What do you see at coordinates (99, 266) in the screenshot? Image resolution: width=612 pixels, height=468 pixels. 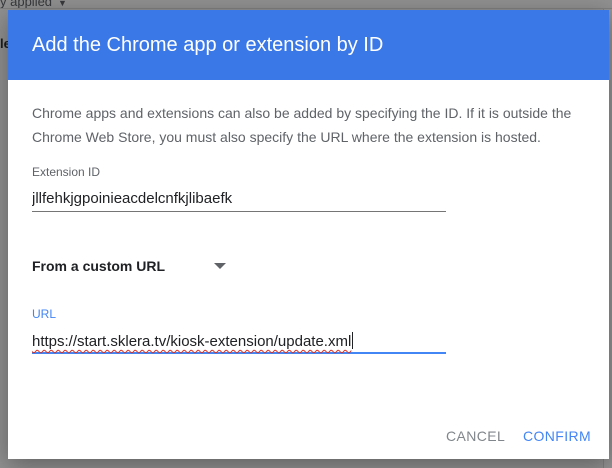 I see `source-type-value: From a custom URL` at bounding box center [99, 266].